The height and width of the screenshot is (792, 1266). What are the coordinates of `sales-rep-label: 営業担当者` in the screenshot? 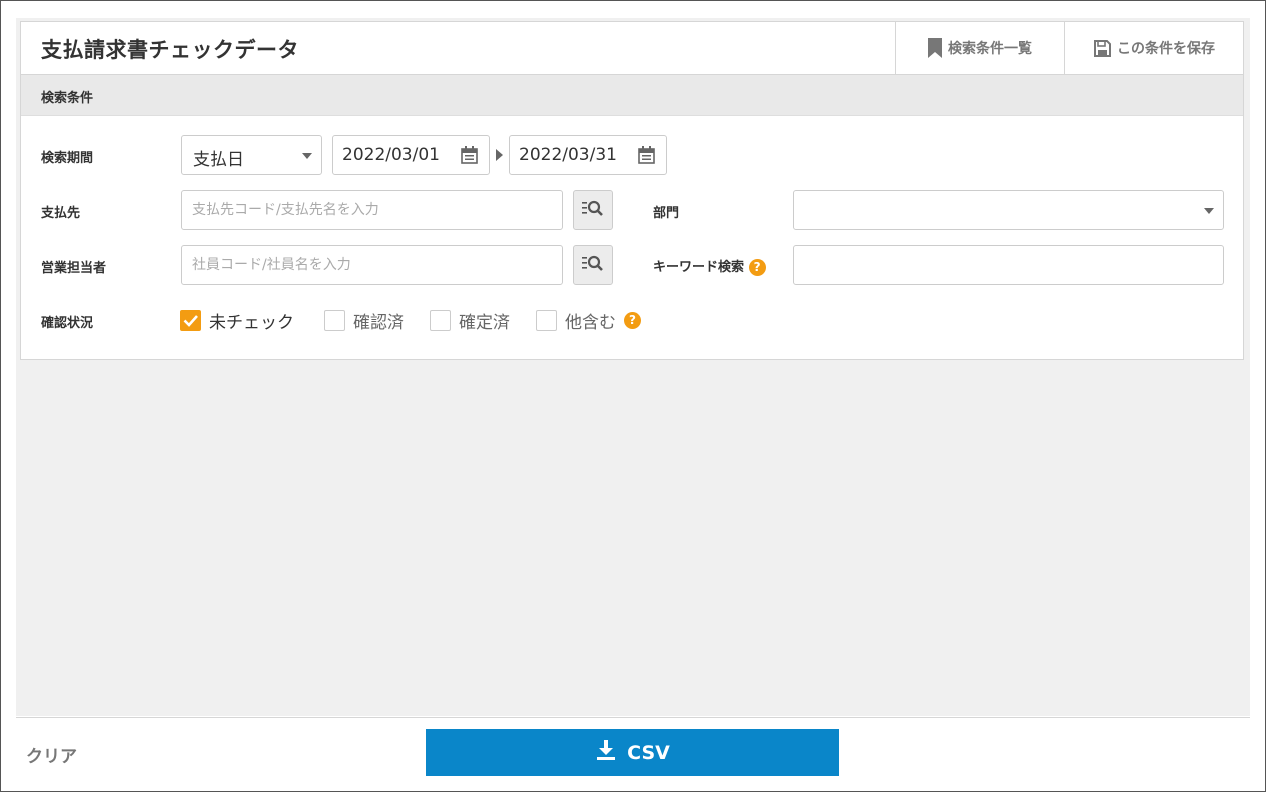 It's located at (74, 268).